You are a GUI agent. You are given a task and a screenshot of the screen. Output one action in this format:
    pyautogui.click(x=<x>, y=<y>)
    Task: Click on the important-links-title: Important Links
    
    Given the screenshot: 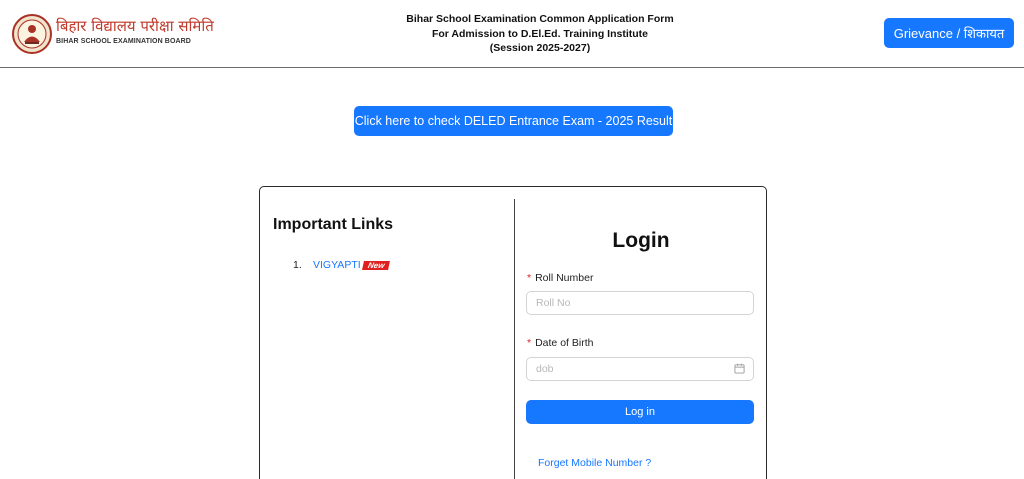 What is the action you would take?
    pyautogui.click(x=333, y=224)
    